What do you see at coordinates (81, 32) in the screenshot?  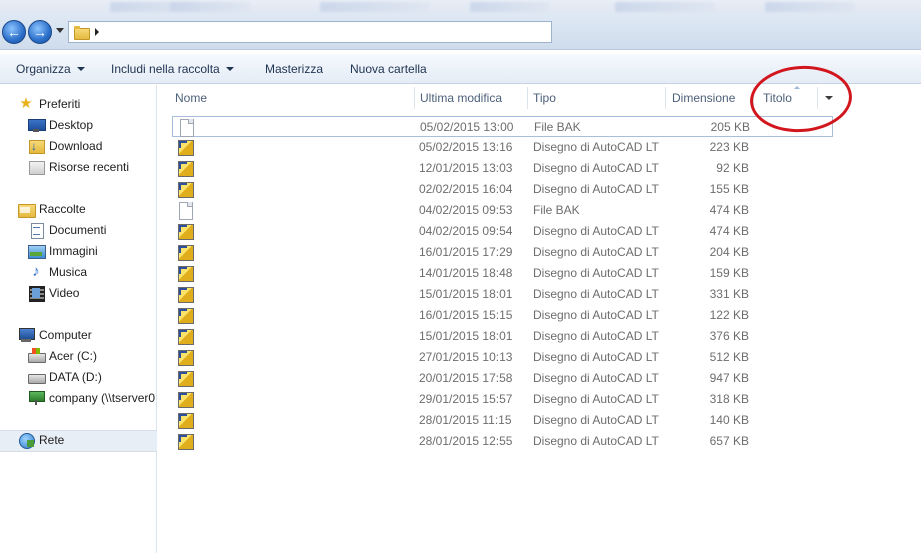 I see `folder-icon` at bounding box center [81, 32].